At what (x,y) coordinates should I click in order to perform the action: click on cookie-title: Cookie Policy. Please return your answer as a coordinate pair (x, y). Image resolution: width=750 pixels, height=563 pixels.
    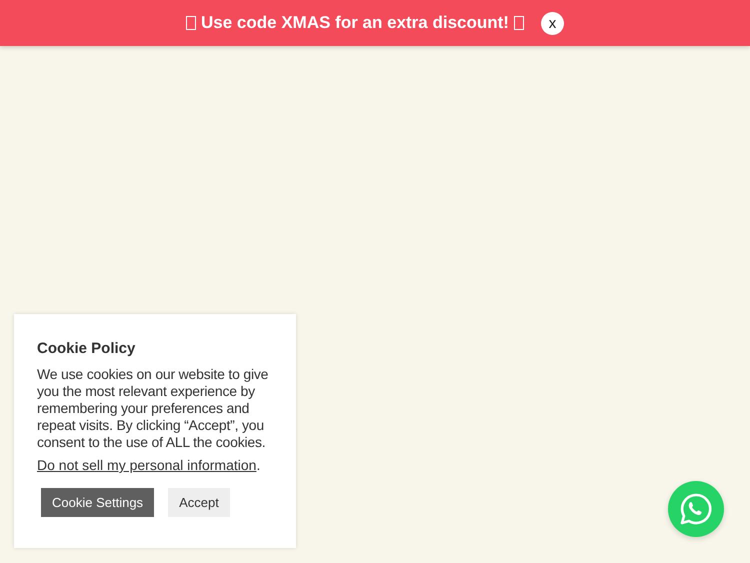
    Looking at the image, I should click on (86, 348).